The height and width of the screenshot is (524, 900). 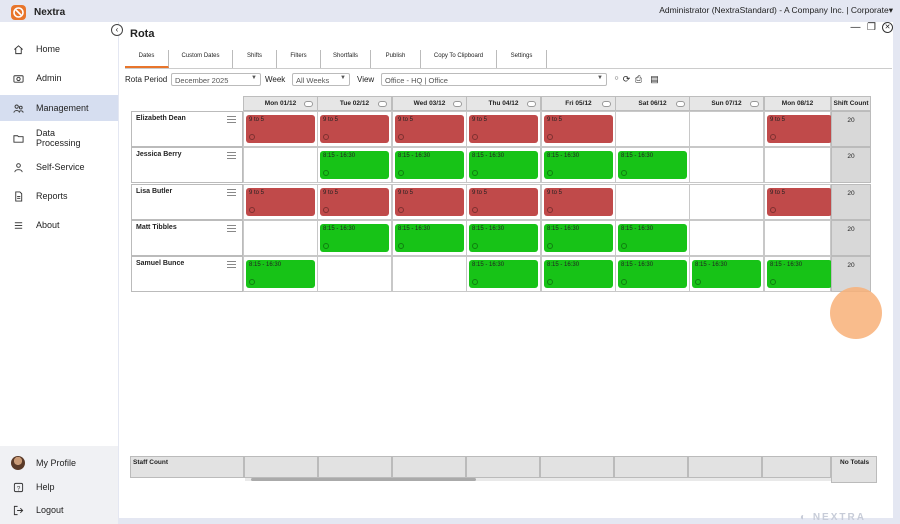 I want to click on tab-shortfalls: Shortfalls, so click(x=346, y=59).